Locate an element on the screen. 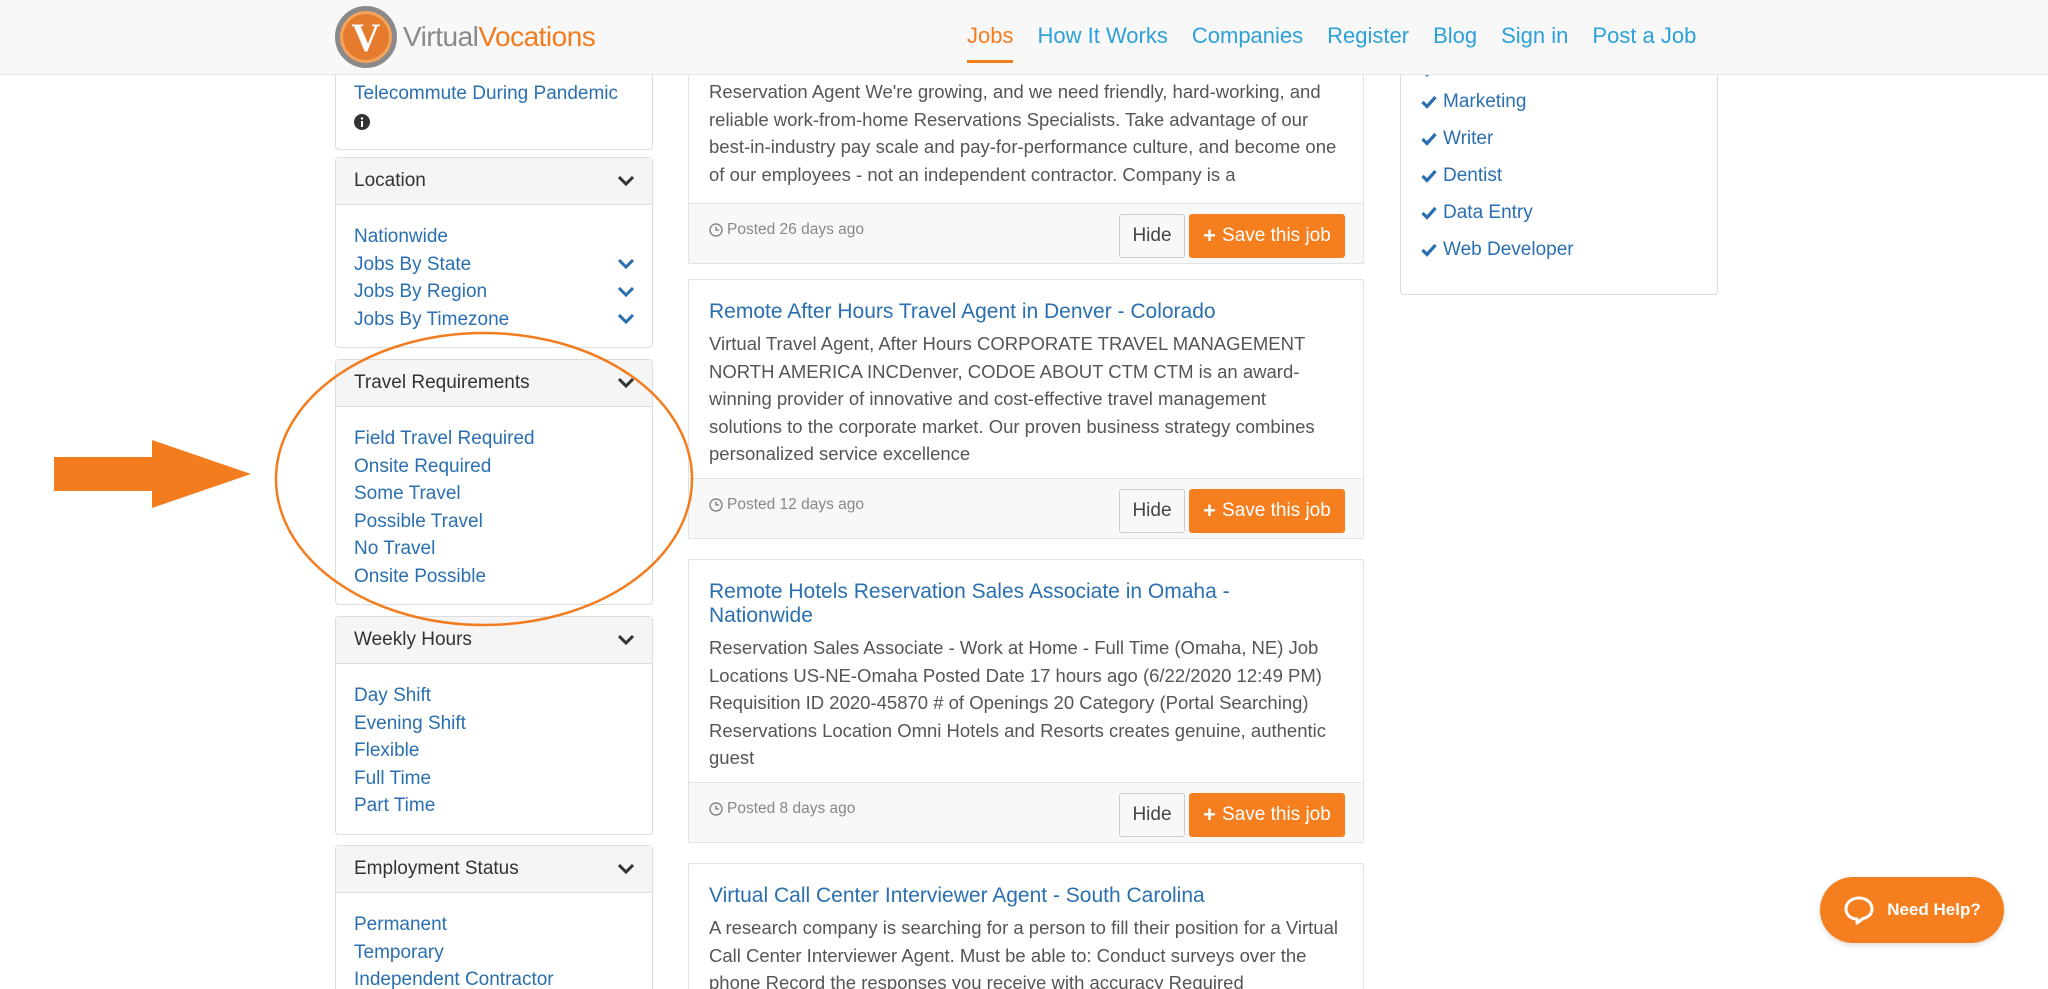 This screenshot has height=989, width=2048. nav-how-it-works: How It Works is located at coordinates (1102, 37).